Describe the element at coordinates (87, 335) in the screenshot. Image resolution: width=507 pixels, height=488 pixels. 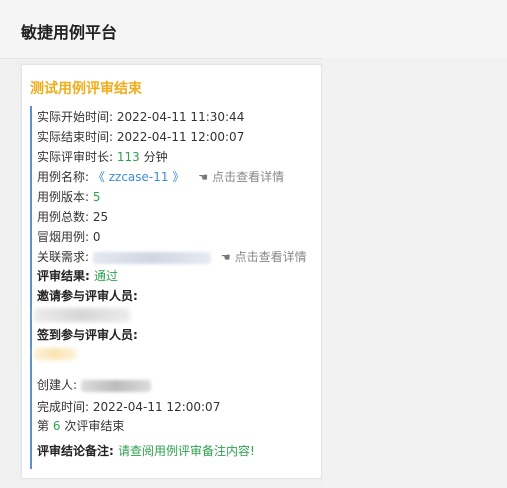
I see `signed-label: 签到参与评审人员:` at that location.